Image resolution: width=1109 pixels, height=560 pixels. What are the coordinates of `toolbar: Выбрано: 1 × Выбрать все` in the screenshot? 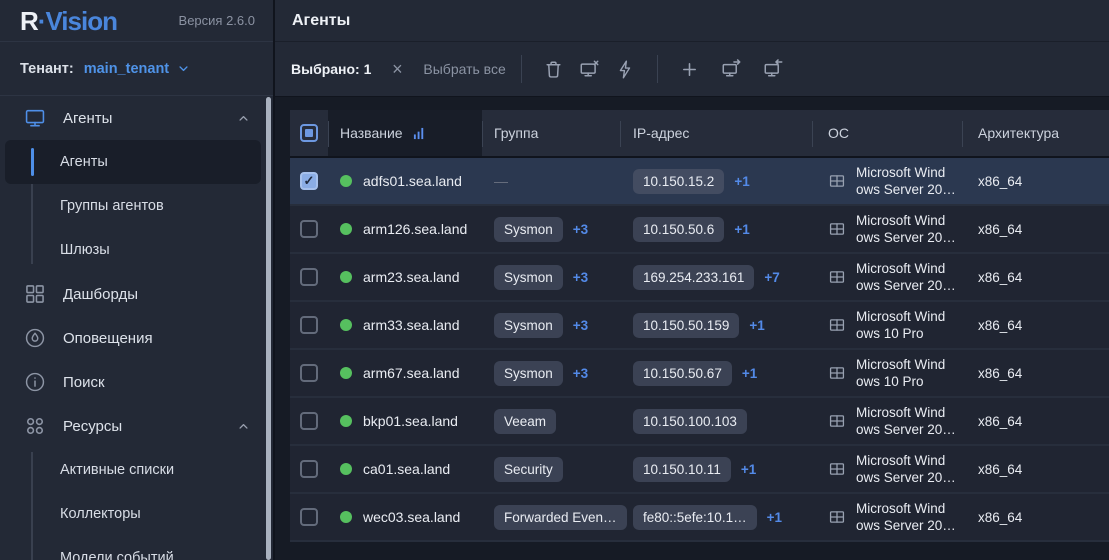 It's located at (692, 69).